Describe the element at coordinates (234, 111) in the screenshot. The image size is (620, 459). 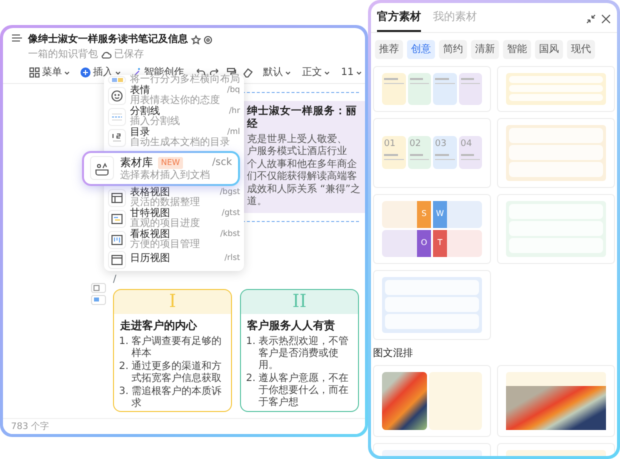
I see `shortcut-text: /hr` at that location.